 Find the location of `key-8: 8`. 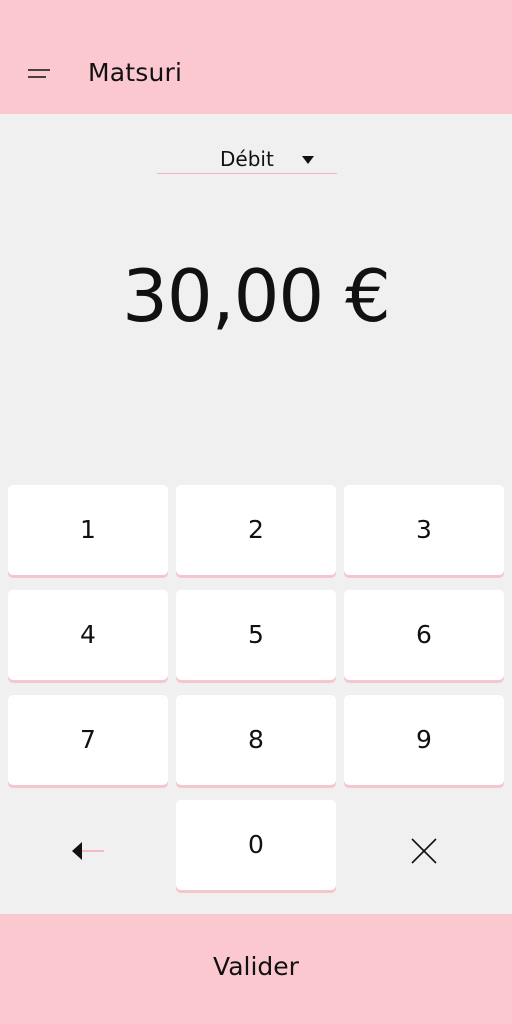

key-8: 8 is located at coordinates (256, 740).